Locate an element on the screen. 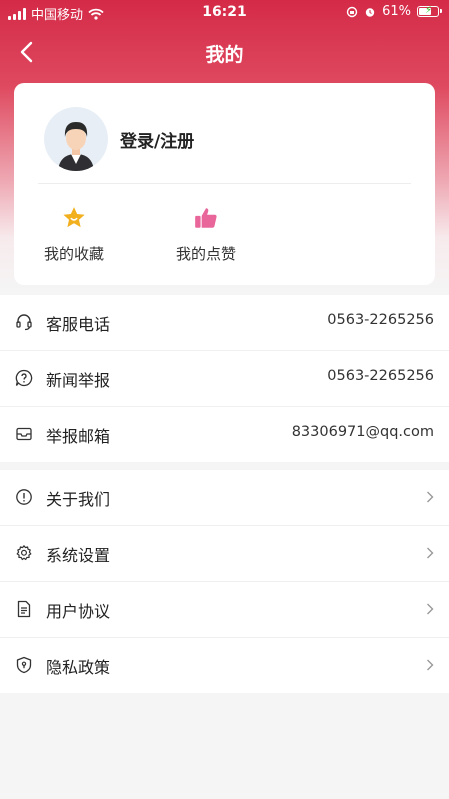  gear-icon is located at coordinates (24, 553).